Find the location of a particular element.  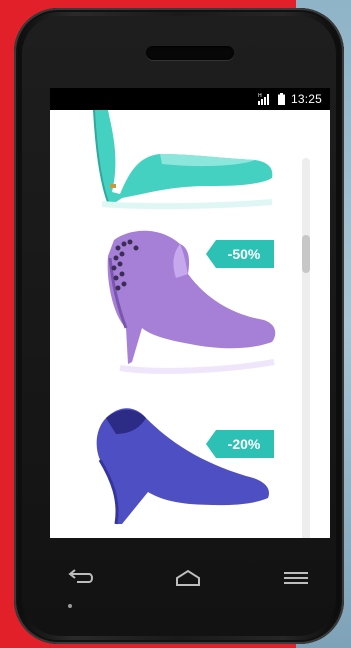

indicator-dot is located at coordinates (70, 606).